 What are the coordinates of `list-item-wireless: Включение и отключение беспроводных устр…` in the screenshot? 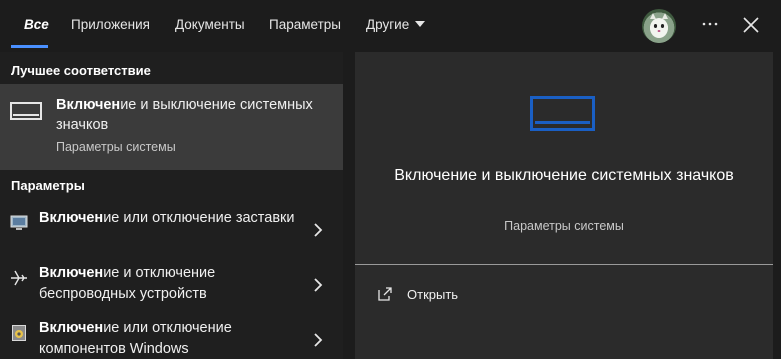 It's located at (171, 290).